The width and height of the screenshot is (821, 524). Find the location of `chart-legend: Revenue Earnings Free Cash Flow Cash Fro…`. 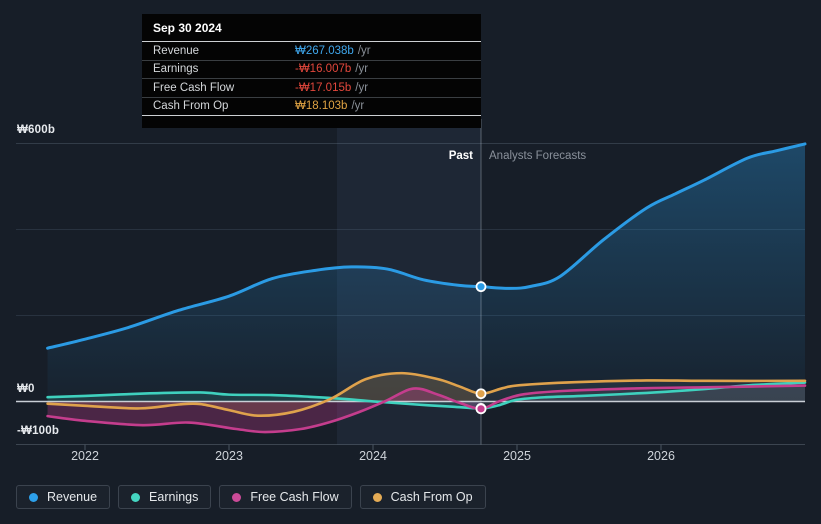

chart-legend: Revenue Earnings Free Cash Flow Cash Fro… is located at coordinates (251, 497).